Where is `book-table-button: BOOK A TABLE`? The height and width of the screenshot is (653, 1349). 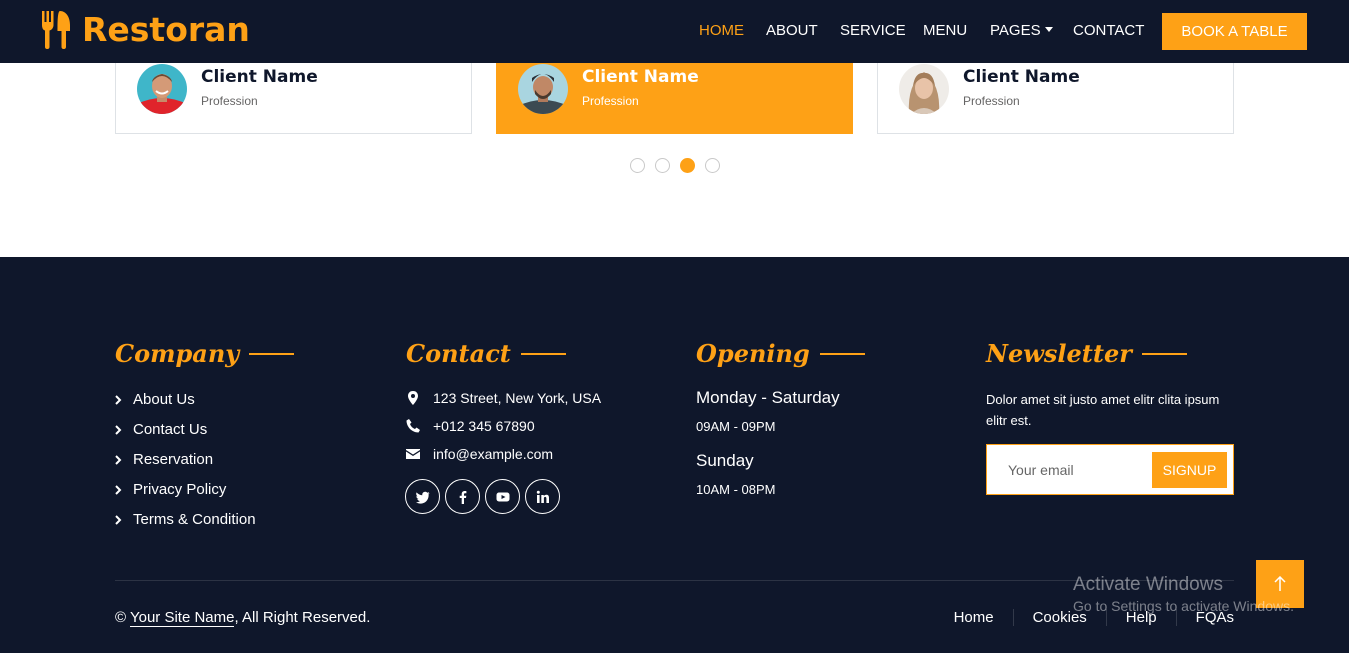
book-table-button: BOOK A TABLE is located at coordinates (1234, 31).